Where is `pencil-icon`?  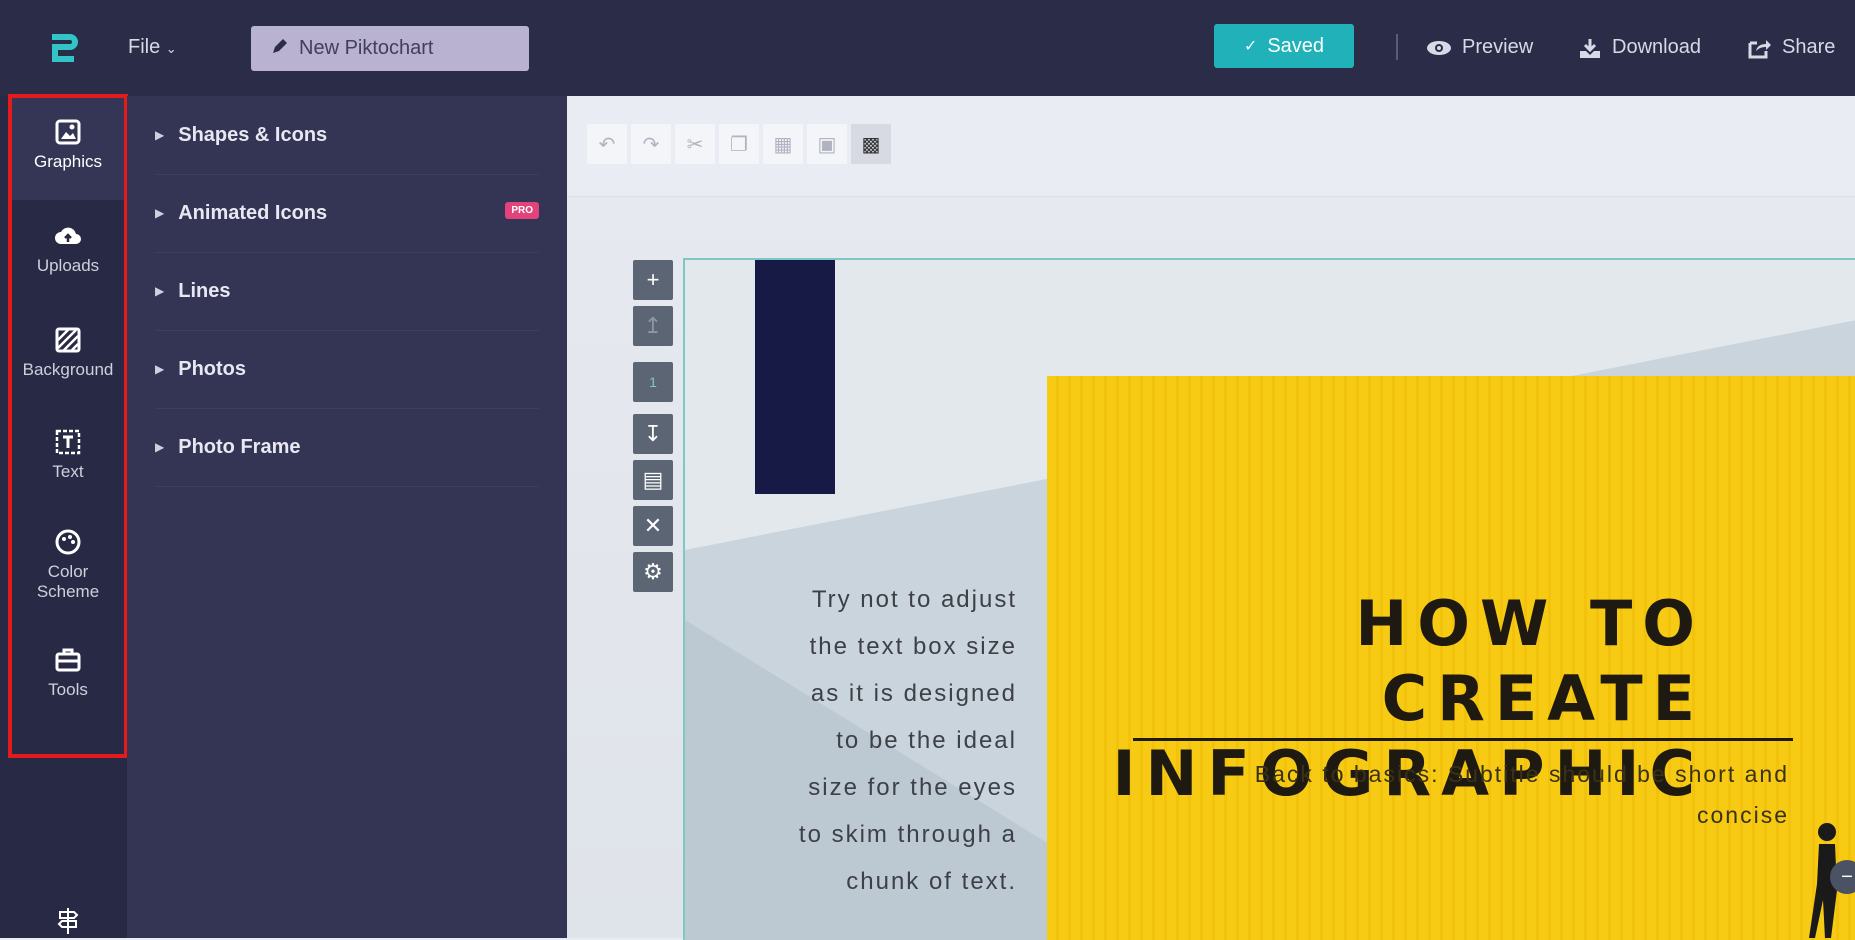 pencil-icon is located at coordinates (280, 49).